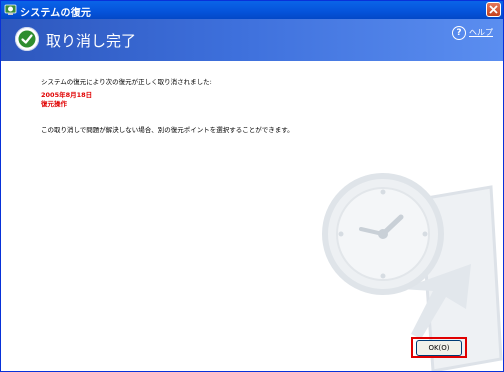  Describe the element at coordinates (91, 41) in the screenshot. I see `page-title: 取り消し完了` at that location.